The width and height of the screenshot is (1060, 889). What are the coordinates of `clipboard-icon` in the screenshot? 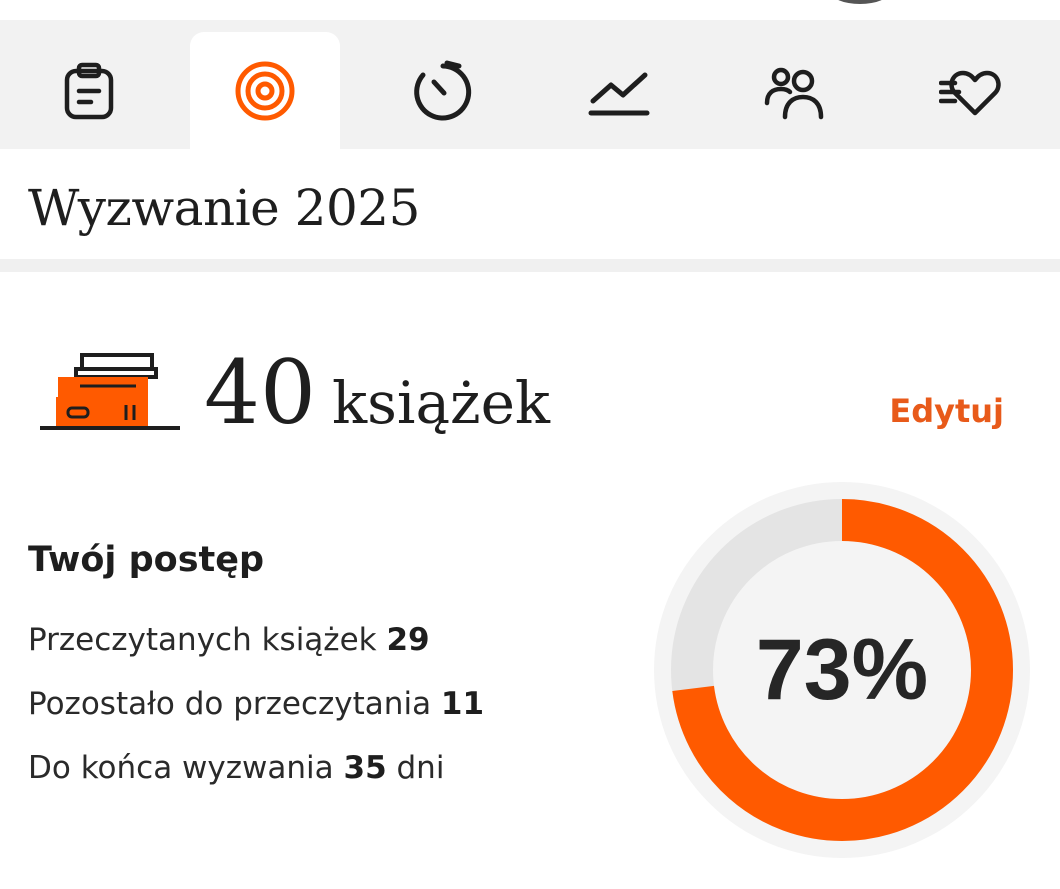 It's located at (89, 90).